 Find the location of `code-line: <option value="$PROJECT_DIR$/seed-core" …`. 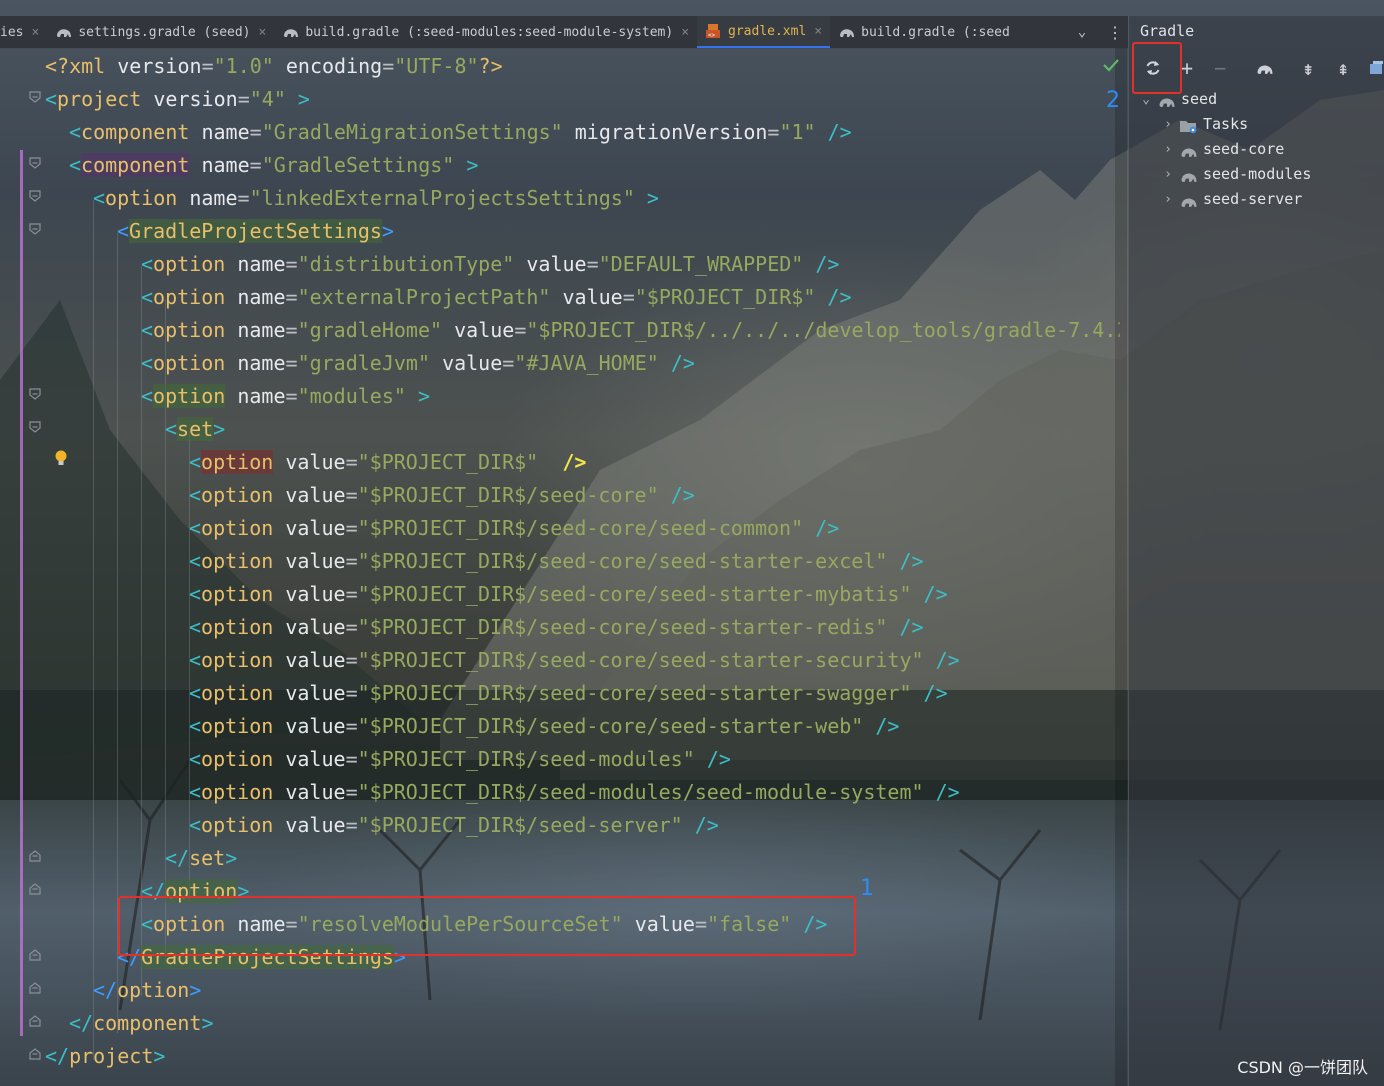

code-line: <option value="$PROJECT_DIR$/seed-core" … is located at coordinates (442, 495).